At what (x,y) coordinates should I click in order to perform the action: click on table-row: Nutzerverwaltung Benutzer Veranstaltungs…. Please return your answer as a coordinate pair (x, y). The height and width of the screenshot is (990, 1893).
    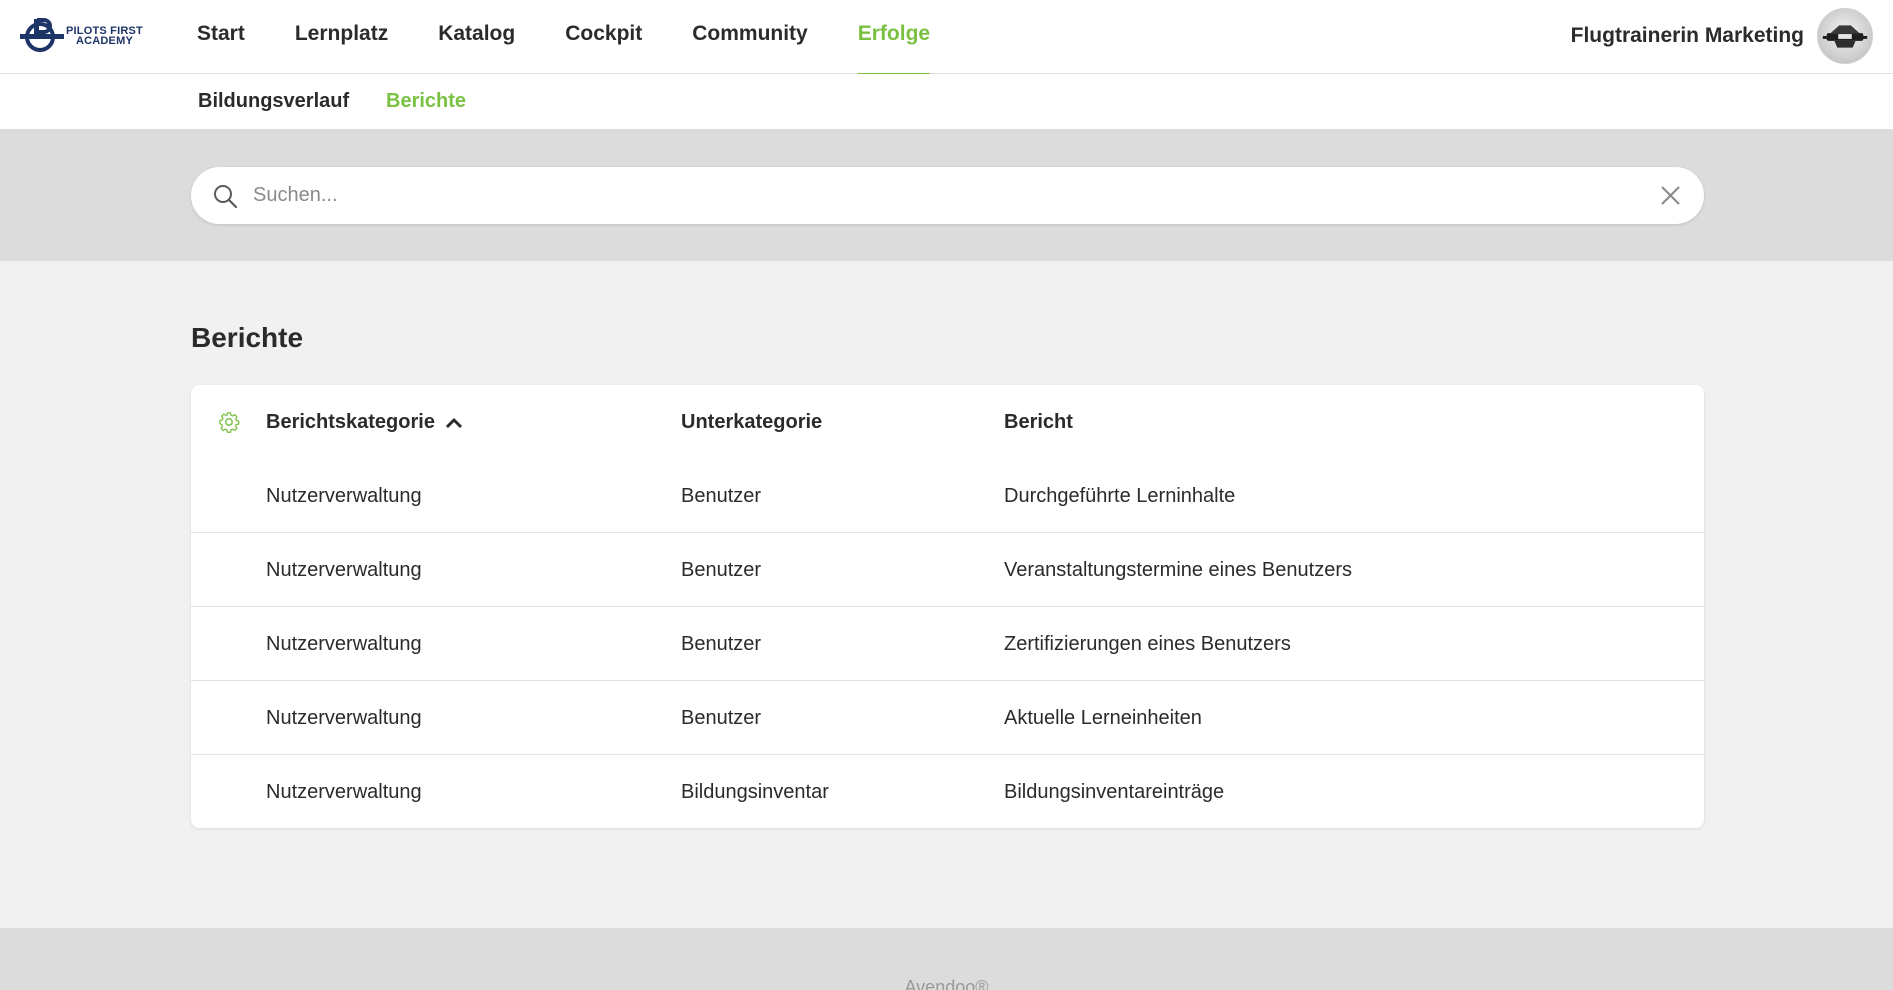
    Looking at the image, I should click on (947, 570).